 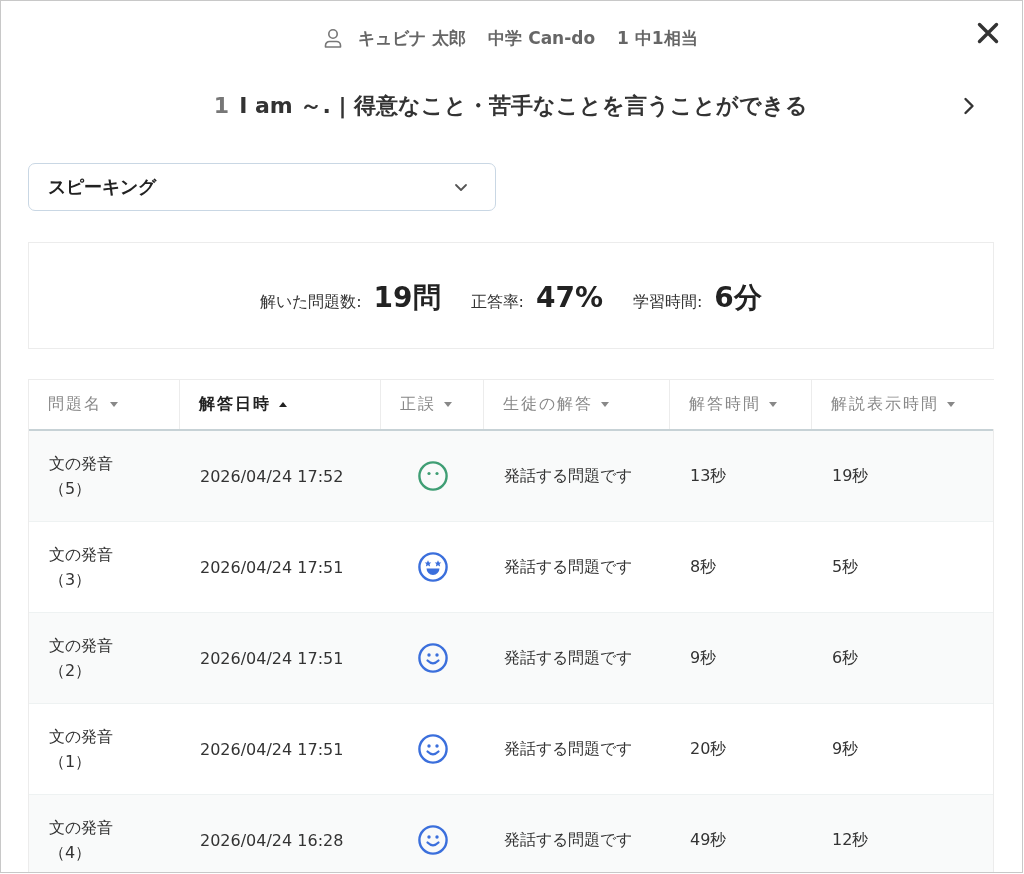 I want to click on stat-label: 解いた問題数:, so click(x=311, y=302).